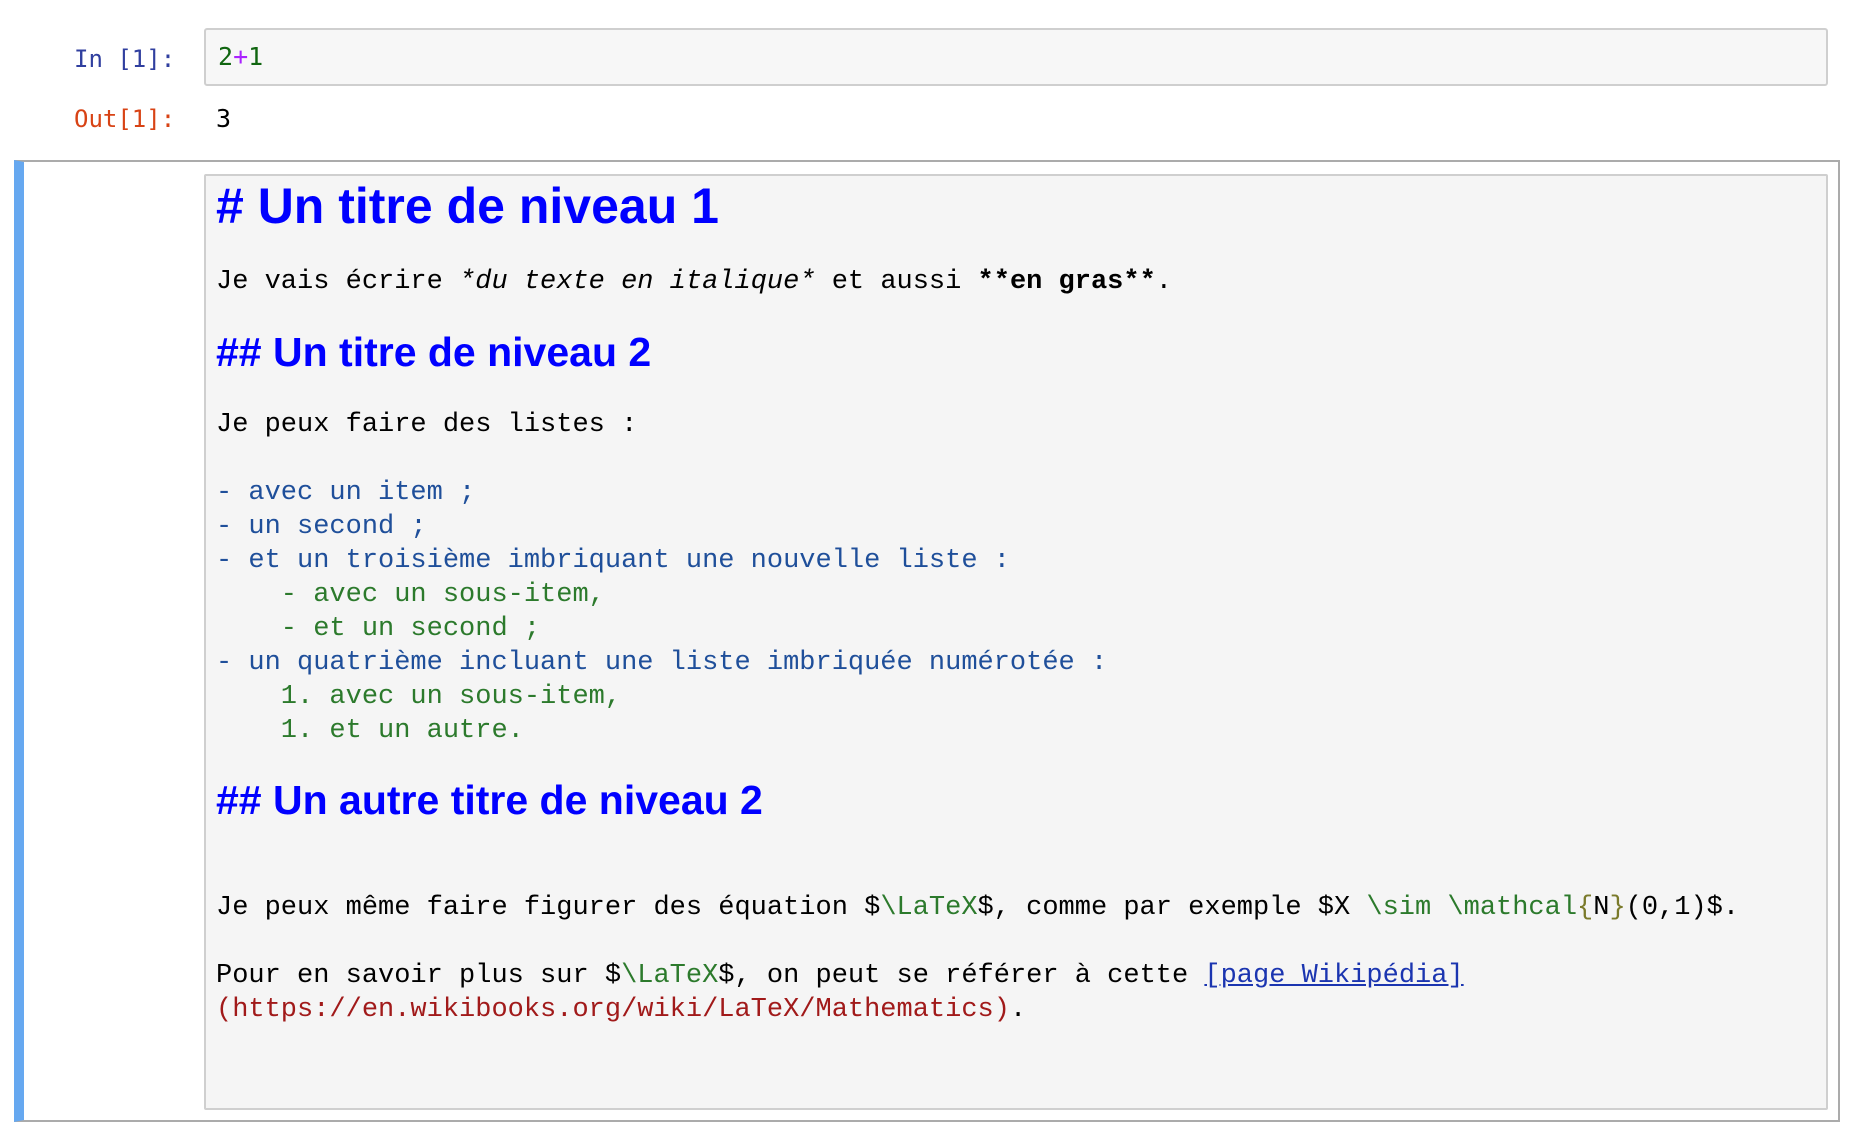 Image resolution: width=1860 pixels, height=1140 pixels. I want to click on markdown-sublist-item: - et un second ;, so click(378, 629).